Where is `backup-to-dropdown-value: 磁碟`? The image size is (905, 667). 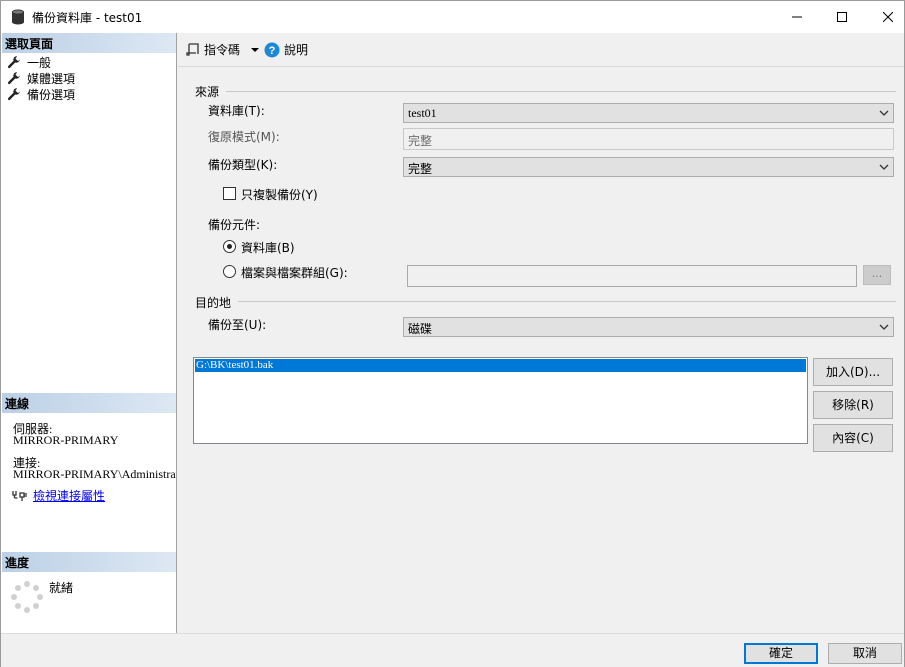
backup-to-dropdown-value: 磁碟 is located at coordinates (420, 329).